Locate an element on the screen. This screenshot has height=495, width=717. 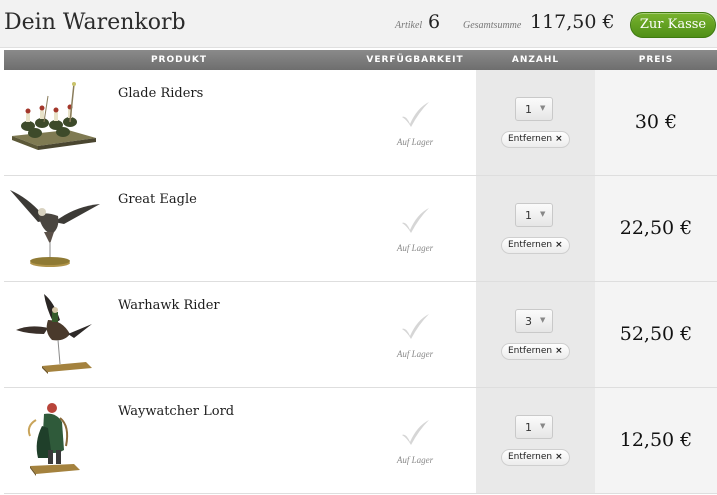
column-header-product: PRODUKT is located at coordinates (179, 60).